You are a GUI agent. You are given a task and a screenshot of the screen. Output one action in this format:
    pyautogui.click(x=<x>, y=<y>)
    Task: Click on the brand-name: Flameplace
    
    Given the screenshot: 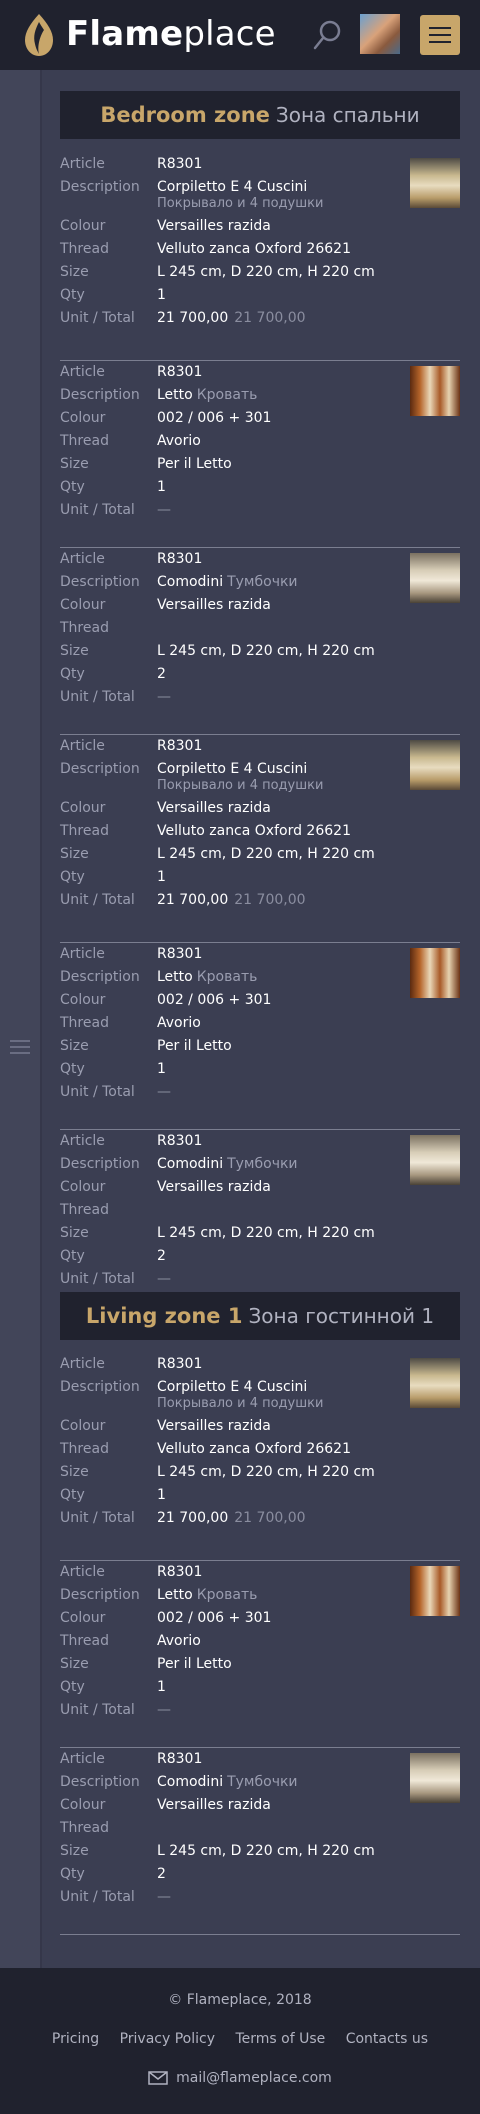 What is the action you would take?
    pyautogui.click(x=171, y=34)
    